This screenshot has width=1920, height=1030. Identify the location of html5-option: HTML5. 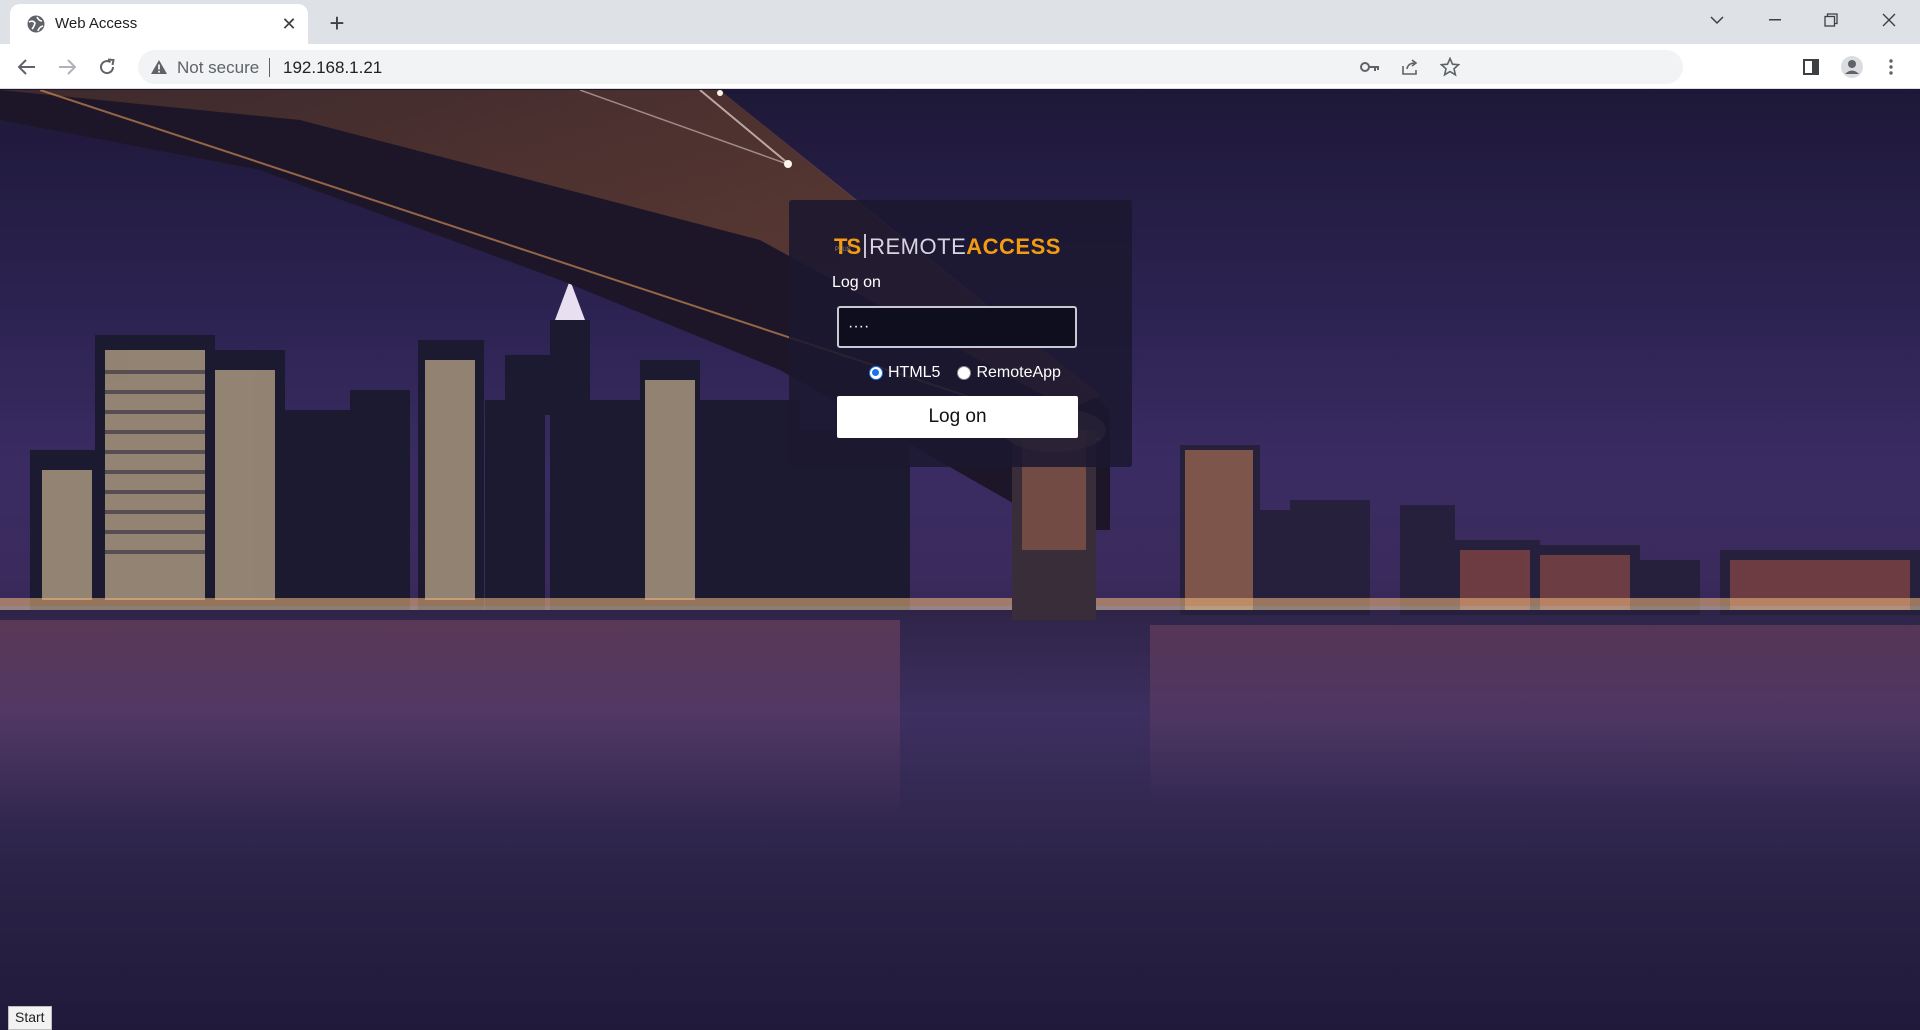
(904, 373).